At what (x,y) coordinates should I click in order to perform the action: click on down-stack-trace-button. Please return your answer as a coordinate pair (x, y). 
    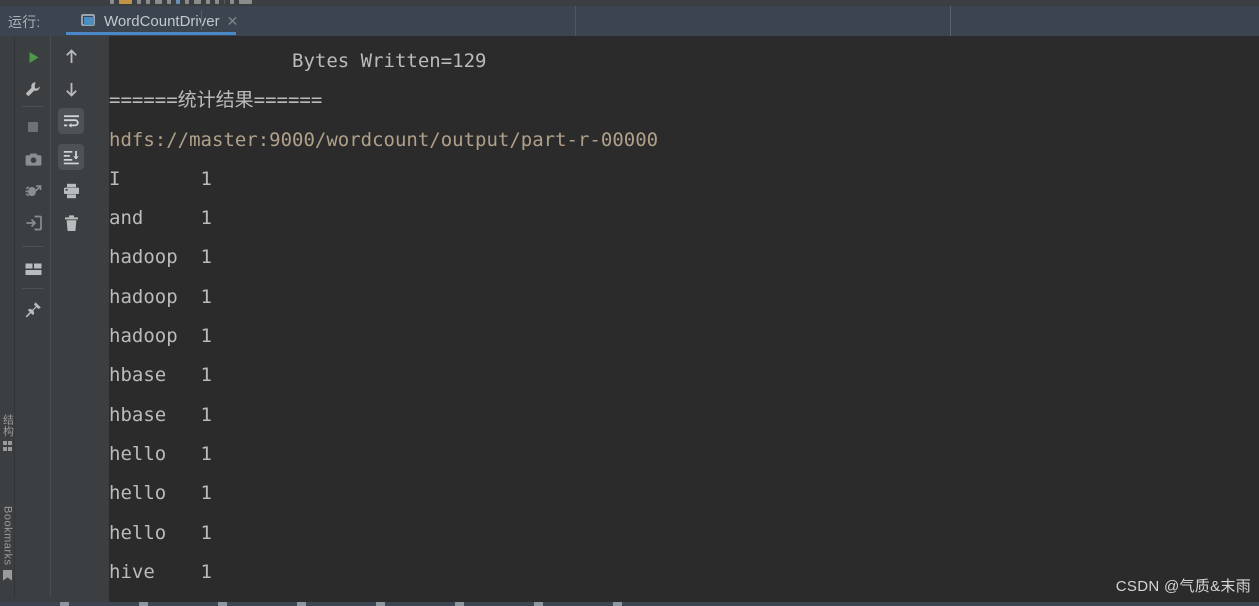
    Looking at the image, I should click on (71, 89).